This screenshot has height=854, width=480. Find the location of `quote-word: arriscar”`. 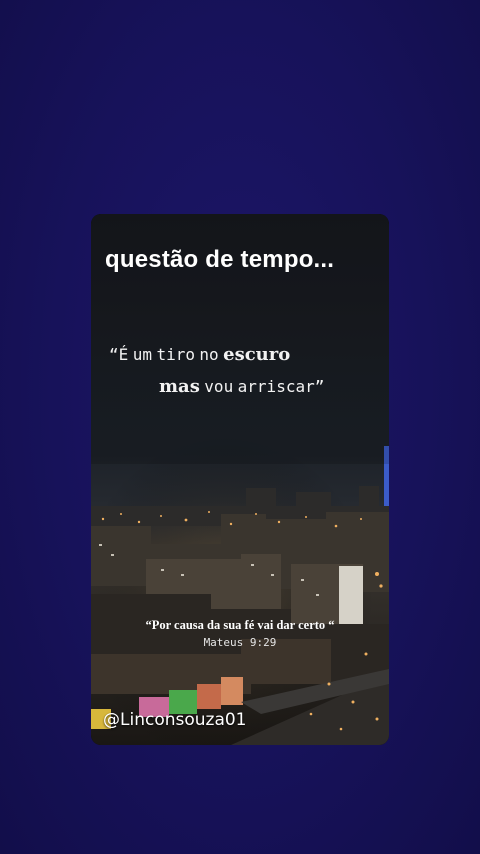

quote-word: arriscar” is located at coordinates (281, 386).